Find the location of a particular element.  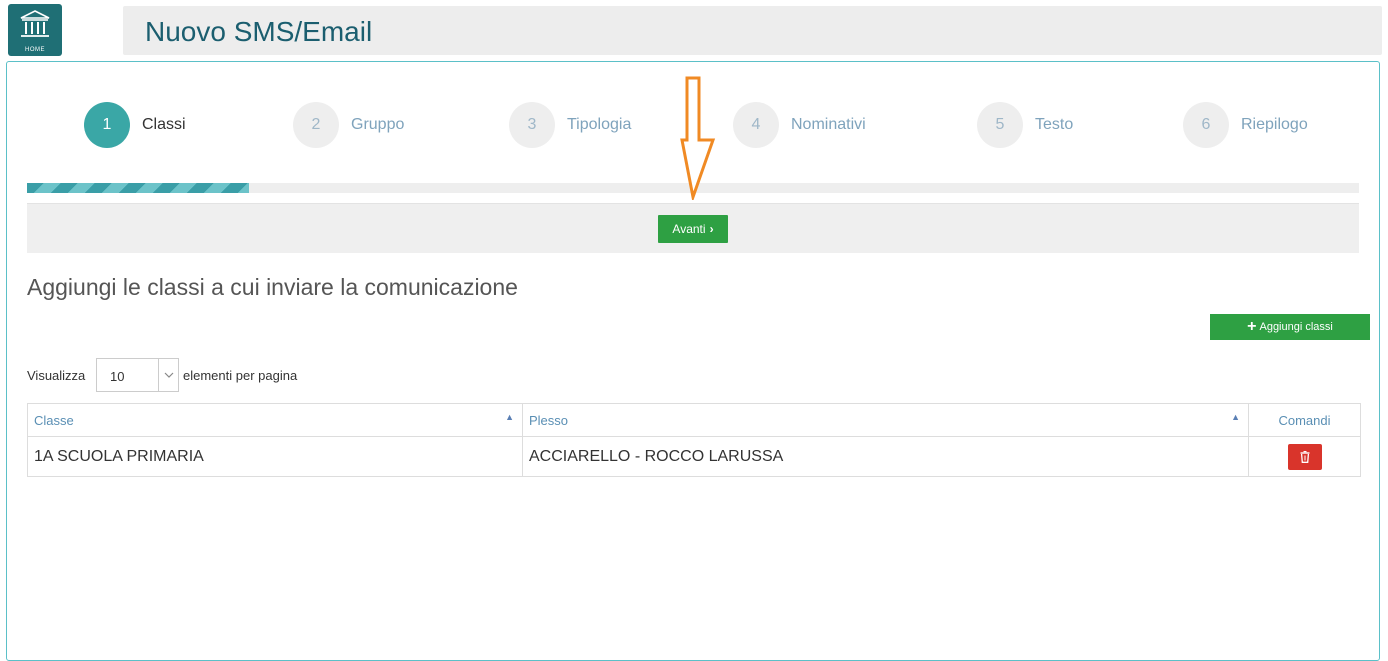

column-header-plesso: Plesso ▲ is located at coordinates (885, 420).